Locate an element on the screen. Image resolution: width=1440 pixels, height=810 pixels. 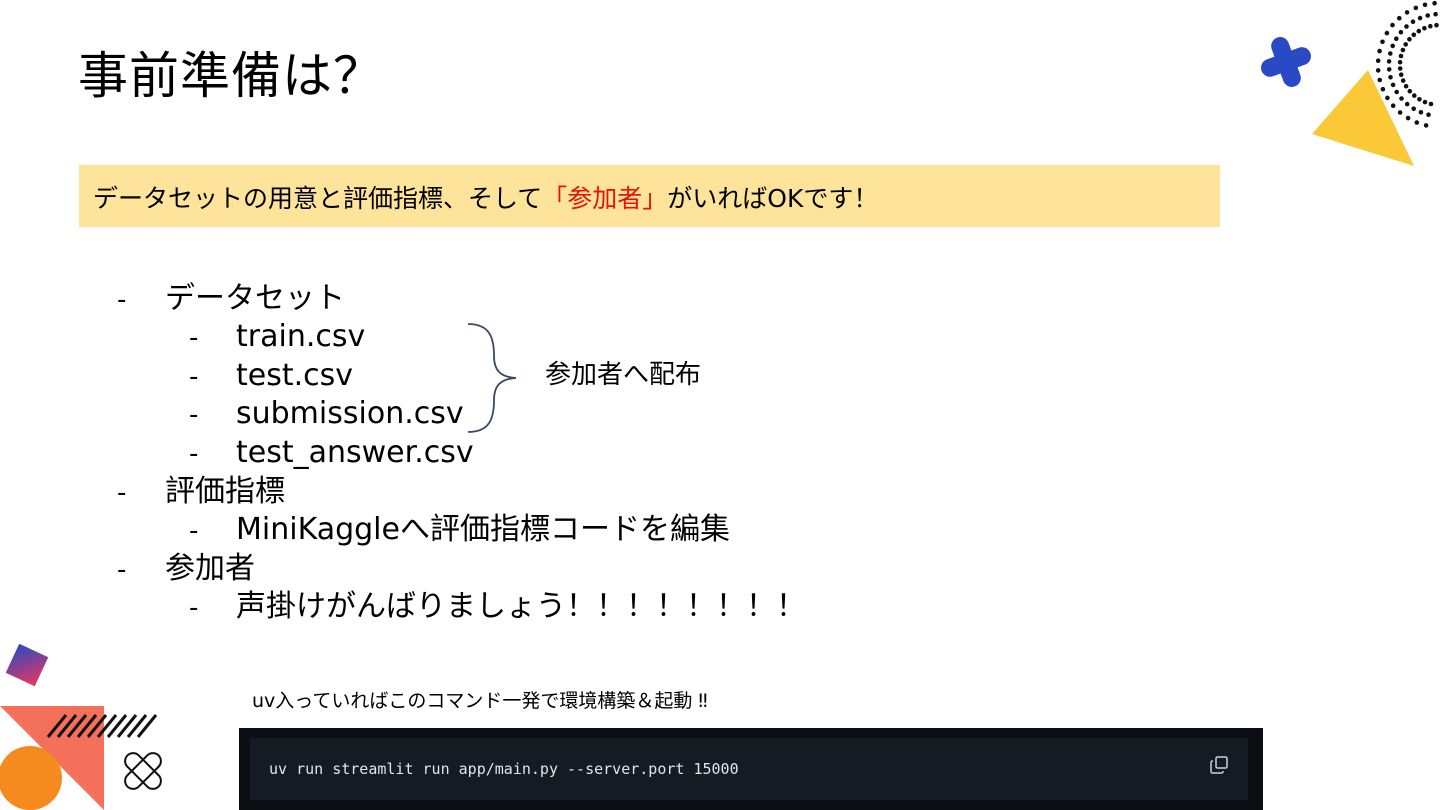
brace-label: 参加者へ配布 is located at coordinates (623, 375).